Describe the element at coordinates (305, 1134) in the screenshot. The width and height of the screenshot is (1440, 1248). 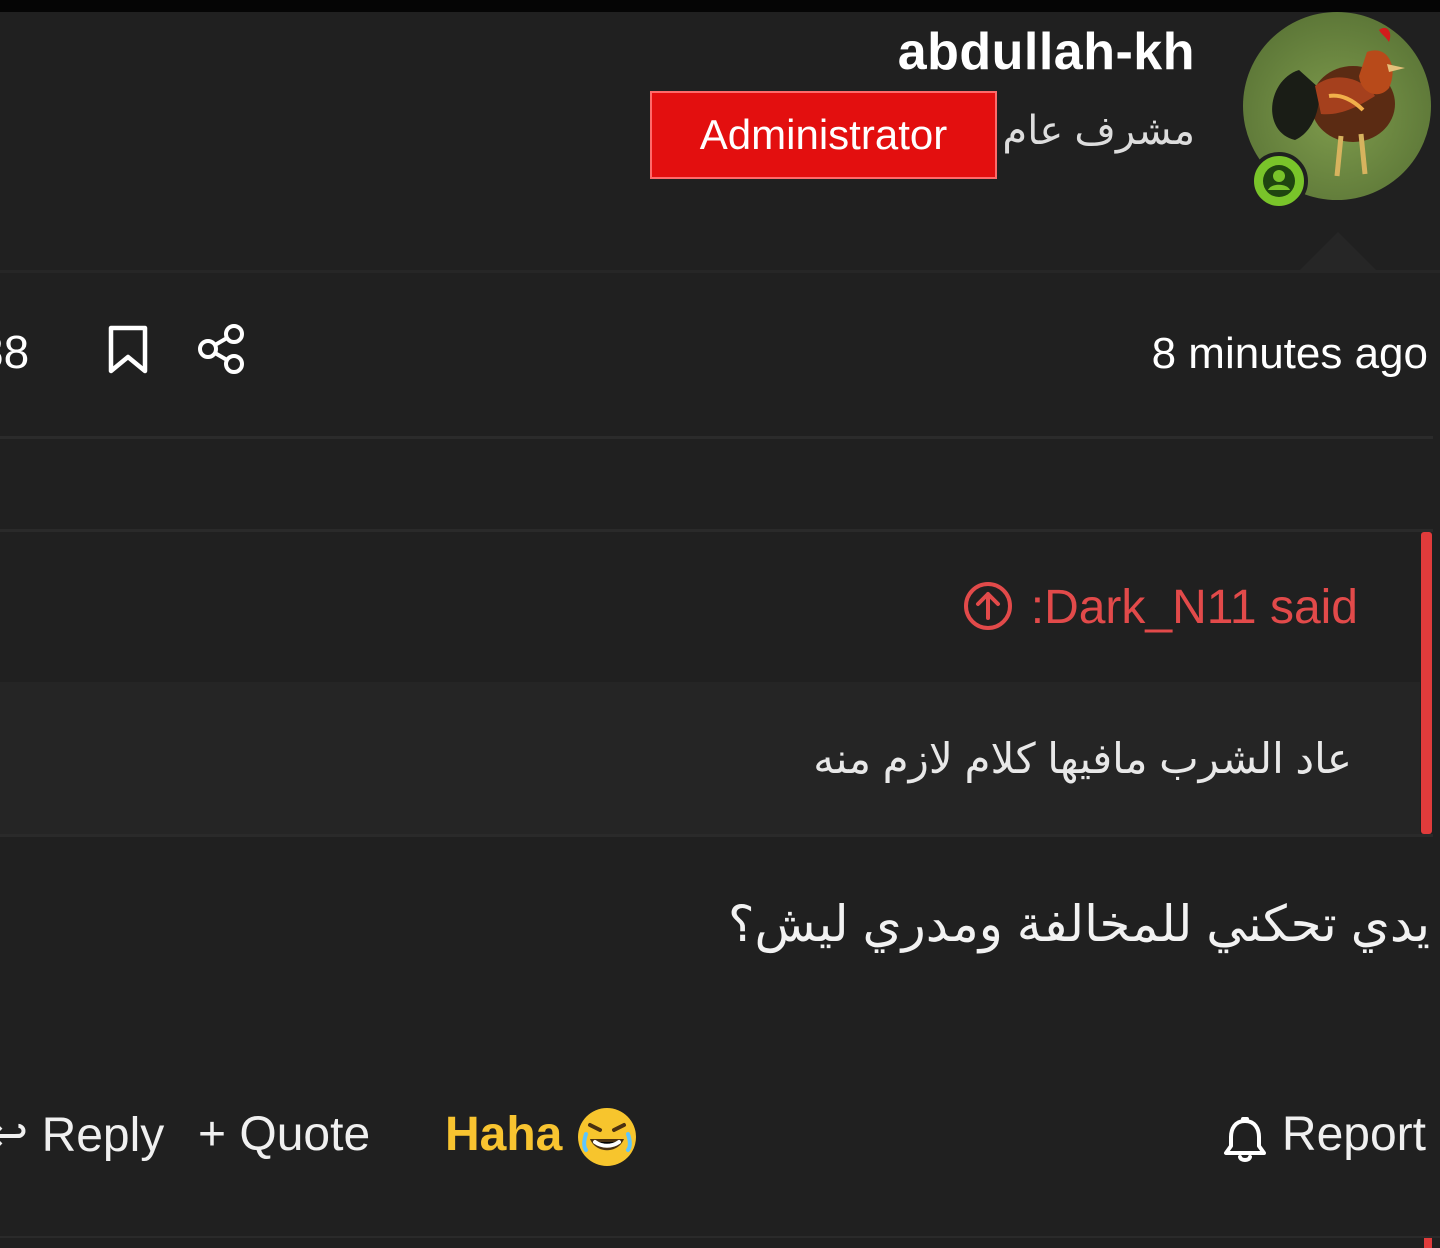
I see `quote-label: Quote` at that location.